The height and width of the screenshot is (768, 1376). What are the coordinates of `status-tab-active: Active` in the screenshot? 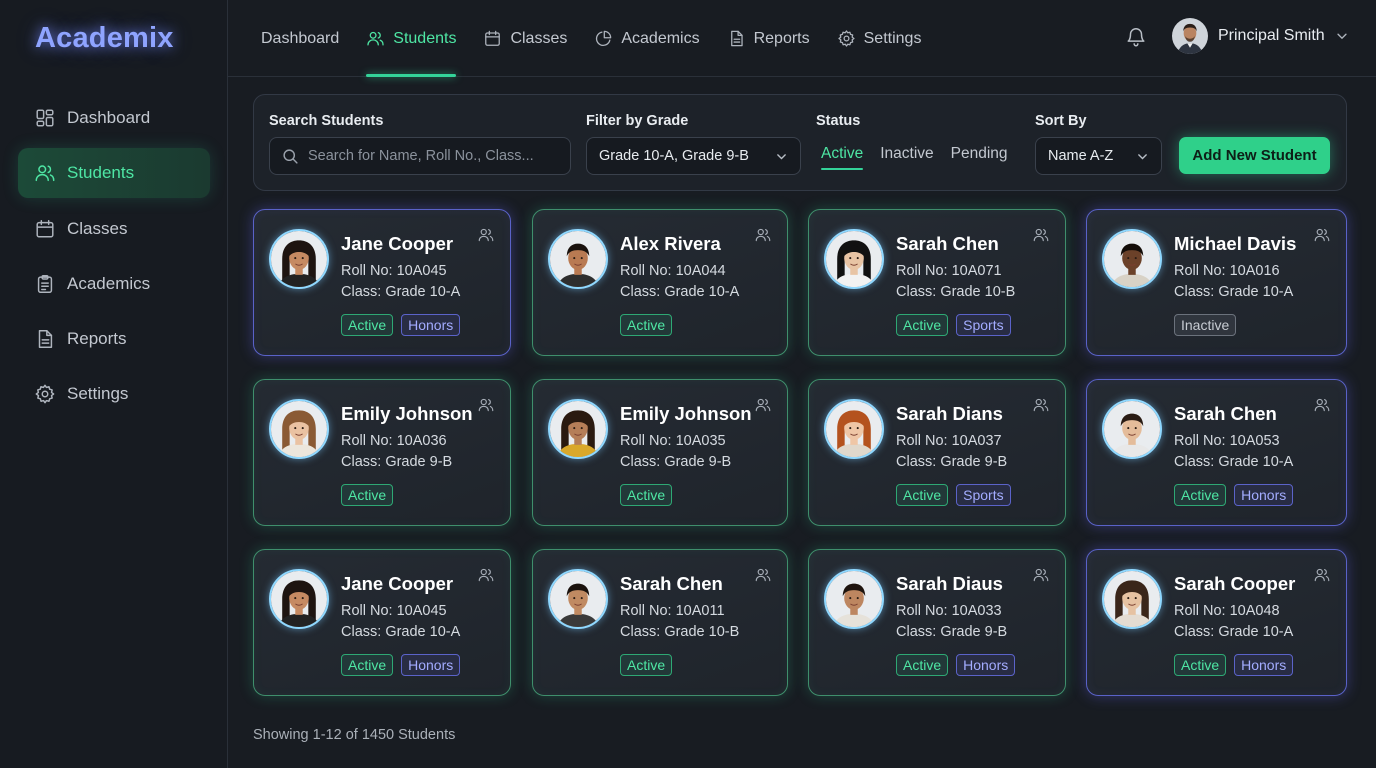 It's located at (842, 157).